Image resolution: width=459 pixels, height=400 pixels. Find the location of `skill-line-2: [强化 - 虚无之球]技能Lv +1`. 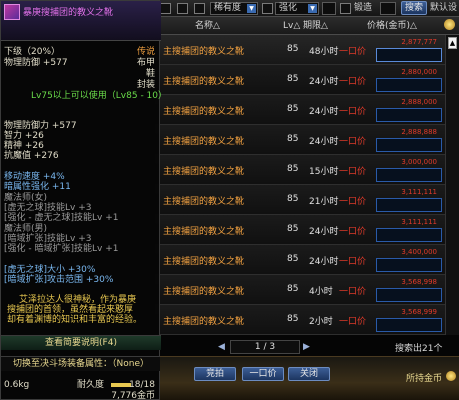

skill-line-2: [强化 - 虚无之球]技能Lv +1 is located at coordinates (61, 218).